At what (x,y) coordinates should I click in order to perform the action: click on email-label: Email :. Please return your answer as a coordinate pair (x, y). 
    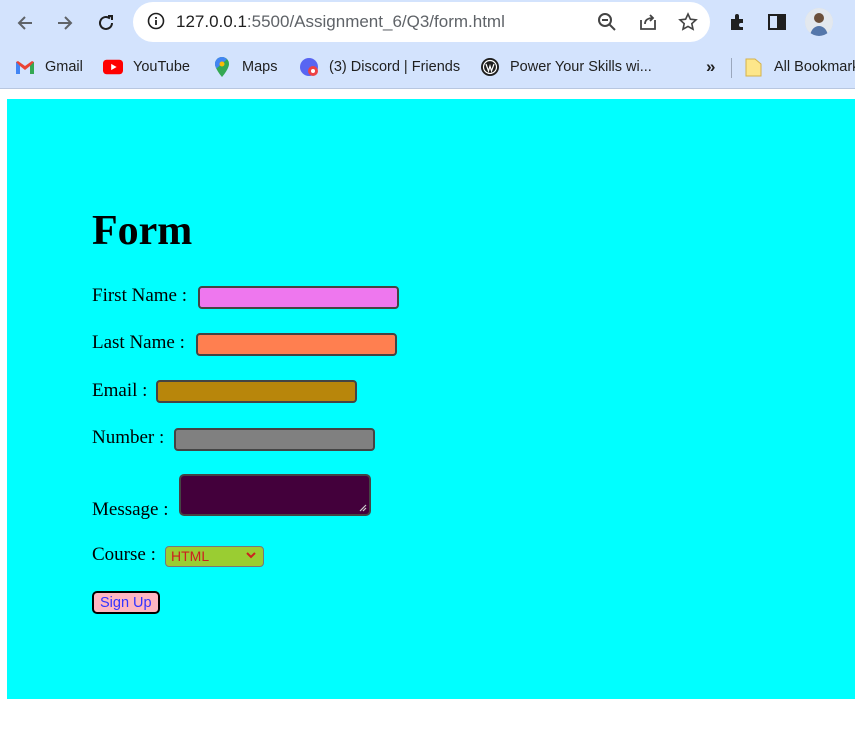
    Looking at the image, I should click on (120, 390).